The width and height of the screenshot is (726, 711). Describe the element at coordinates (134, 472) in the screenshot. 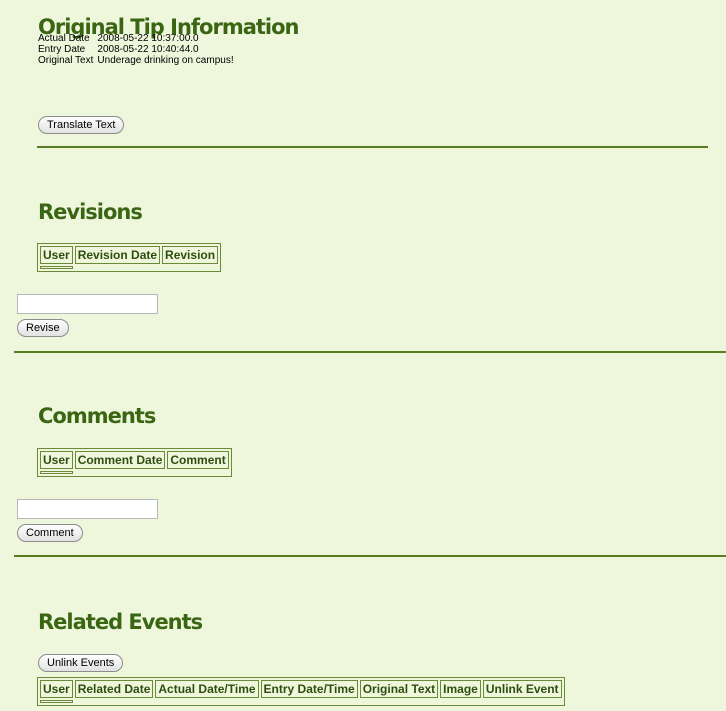

I see `comments-empty-row` at that location.